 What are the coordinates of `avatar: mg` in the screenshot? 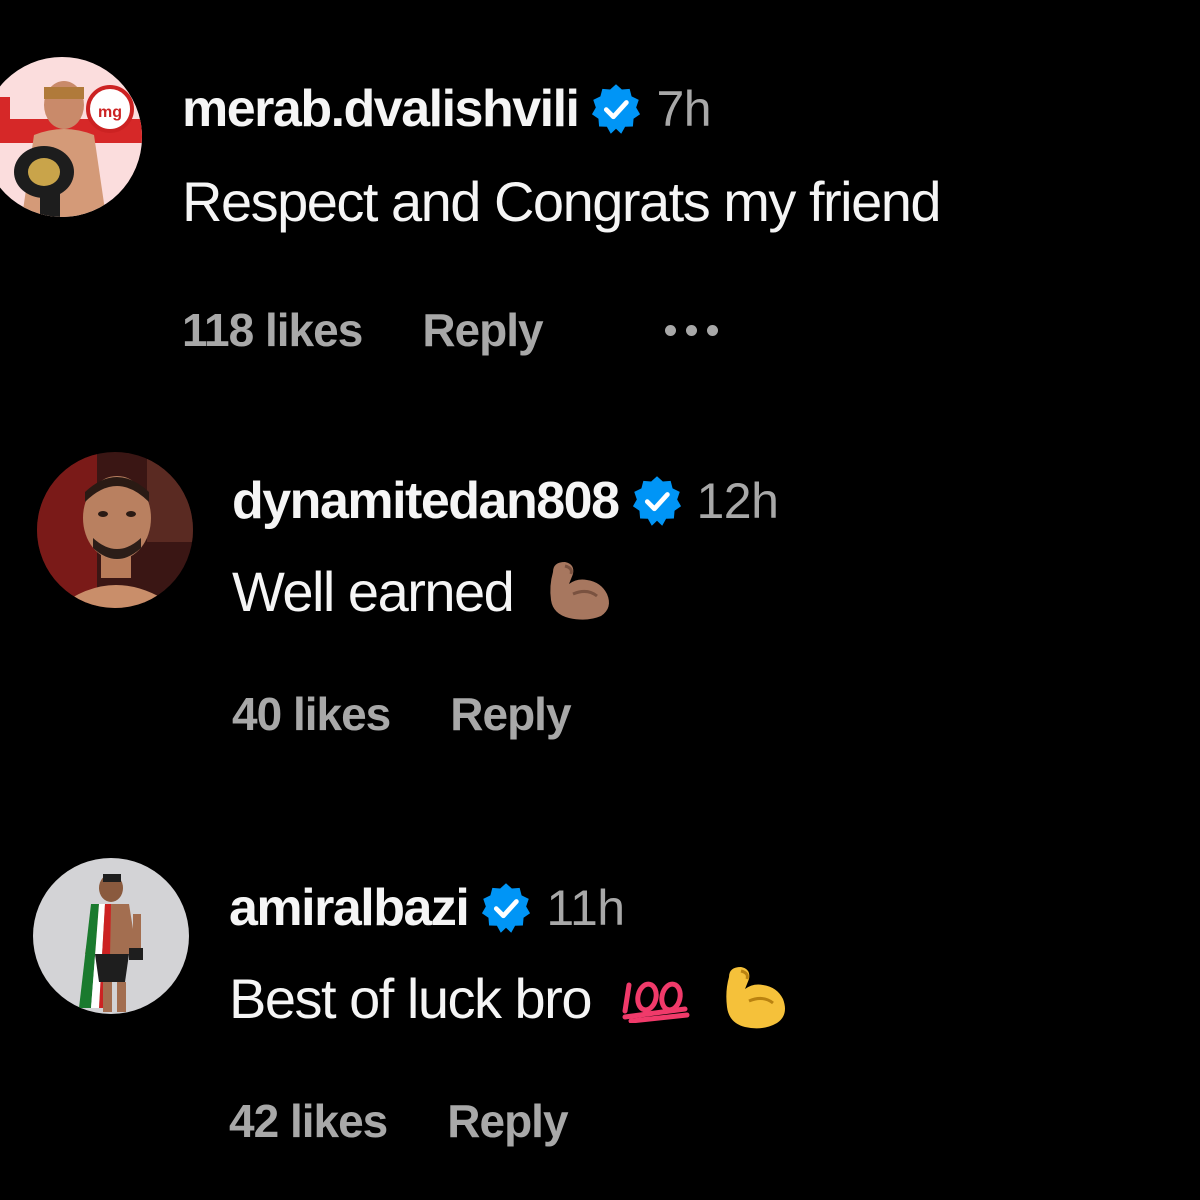 It's located at (71, 137).